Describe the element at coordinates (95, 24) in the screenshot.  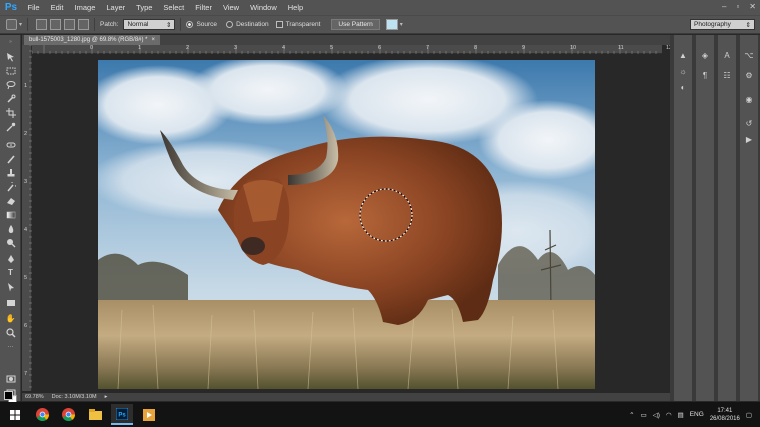
I see `separator` at that location.